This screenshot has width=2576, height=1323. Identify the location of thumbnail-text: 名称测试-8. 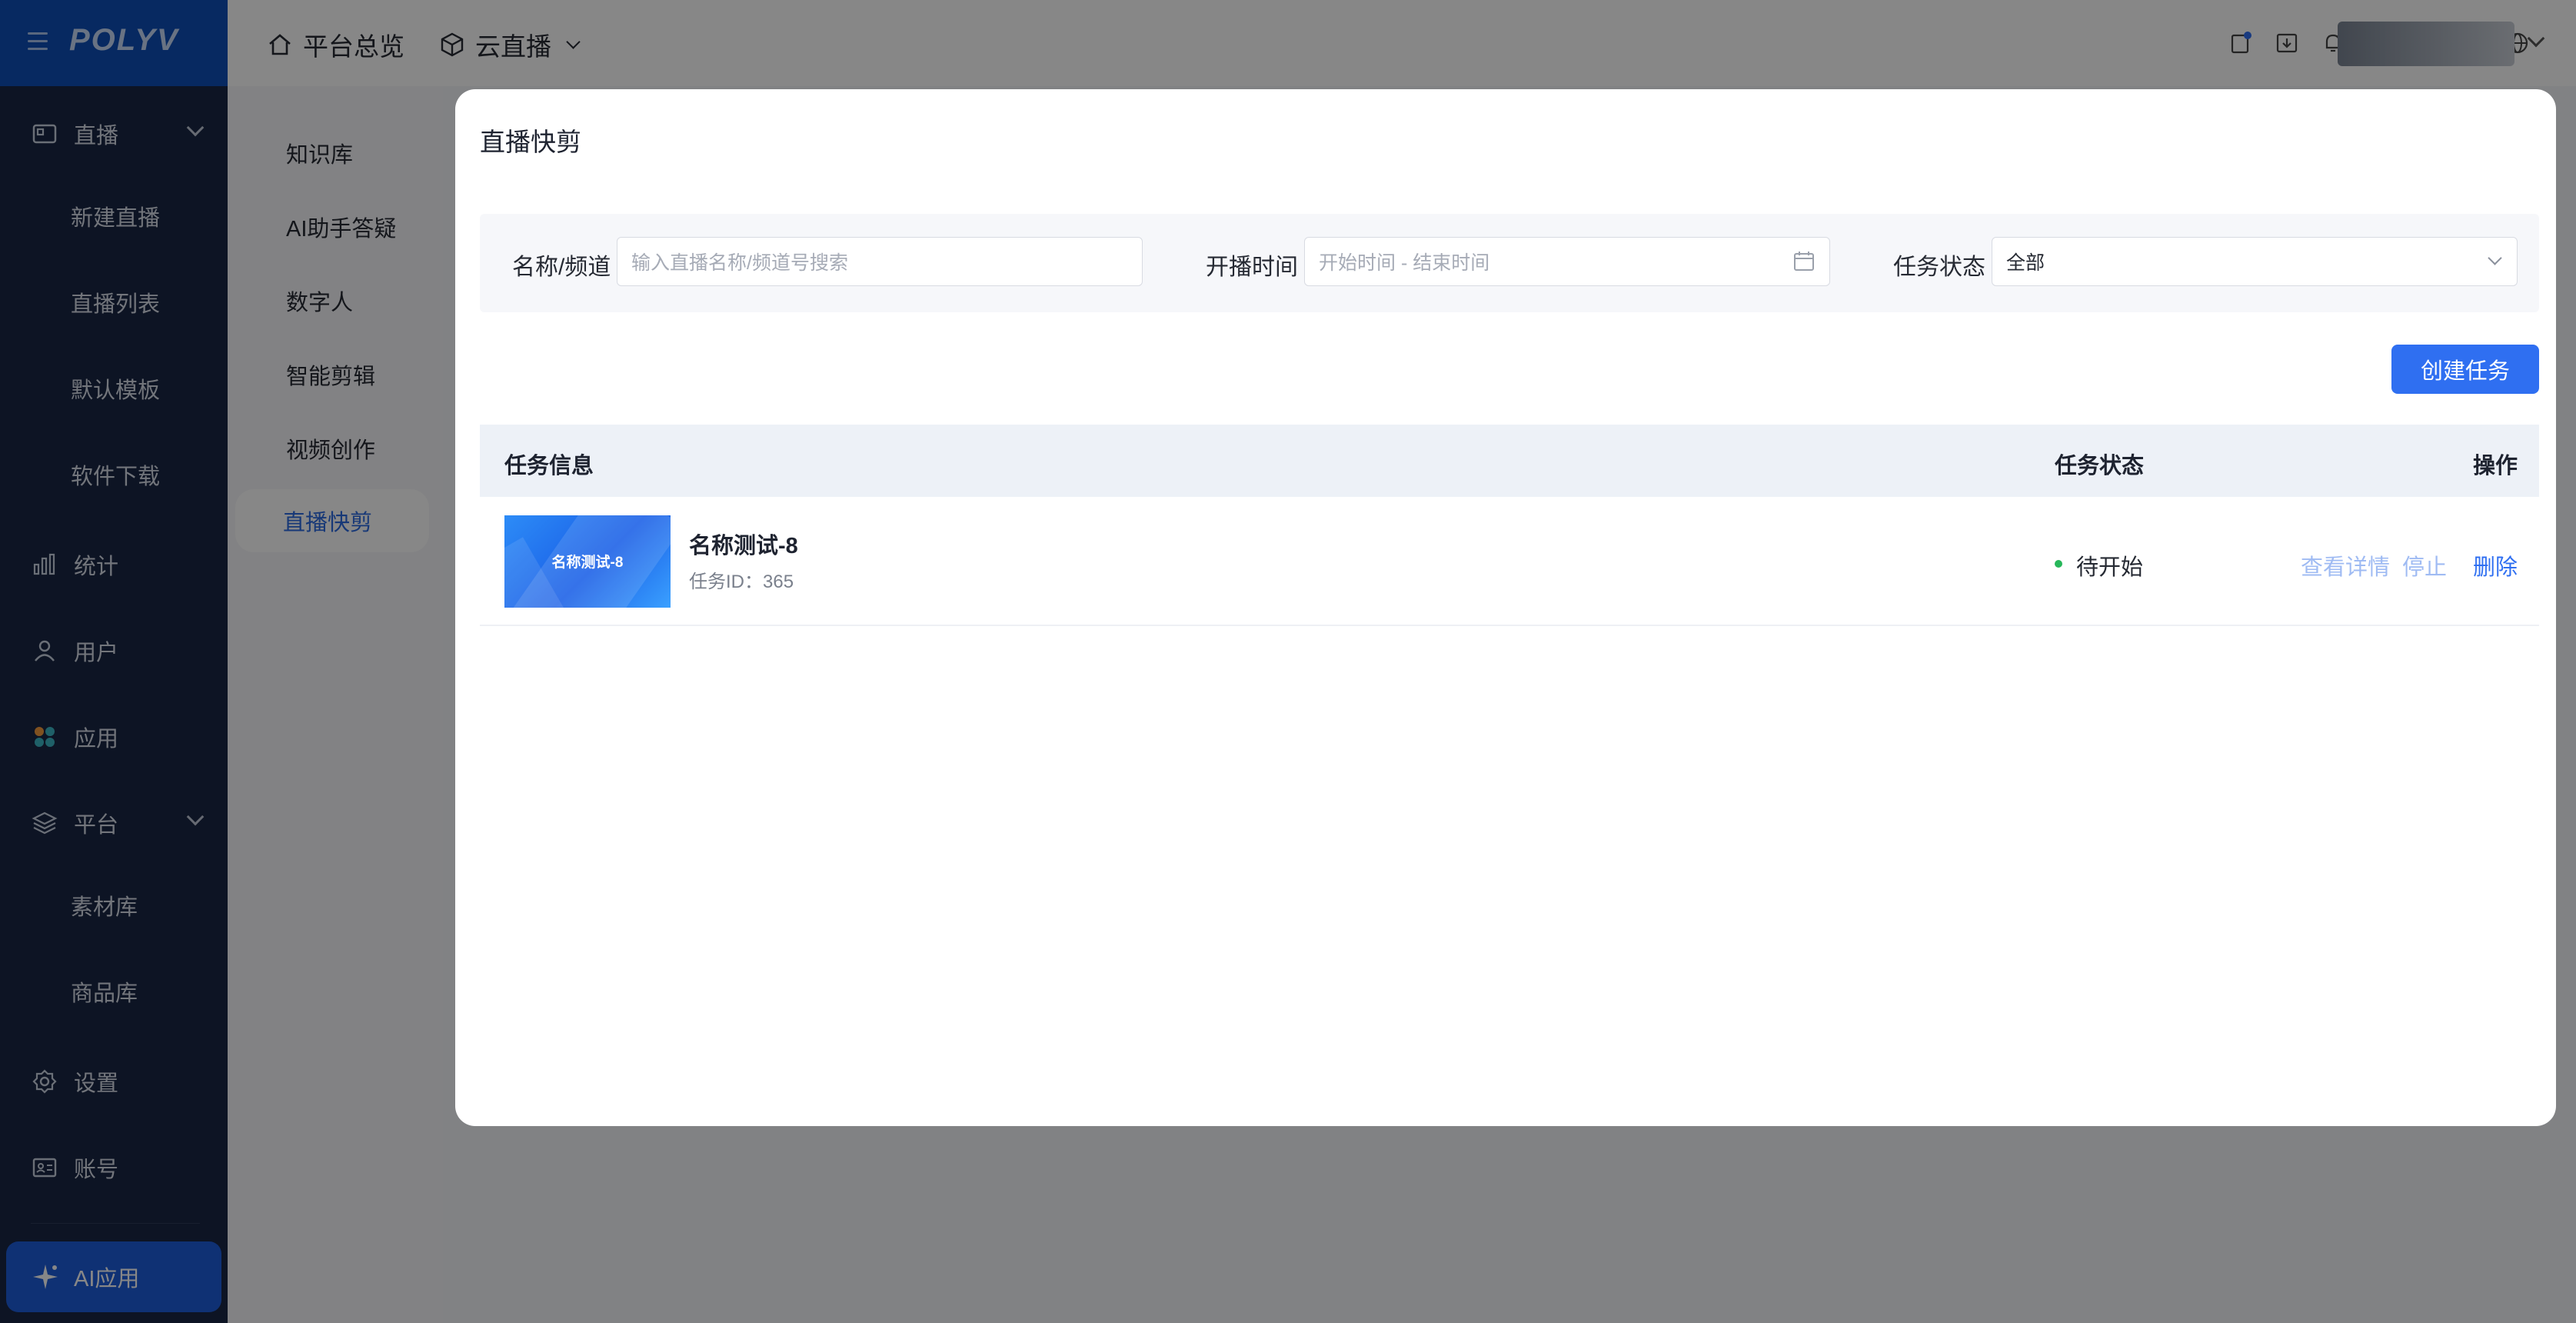
(588, 563).